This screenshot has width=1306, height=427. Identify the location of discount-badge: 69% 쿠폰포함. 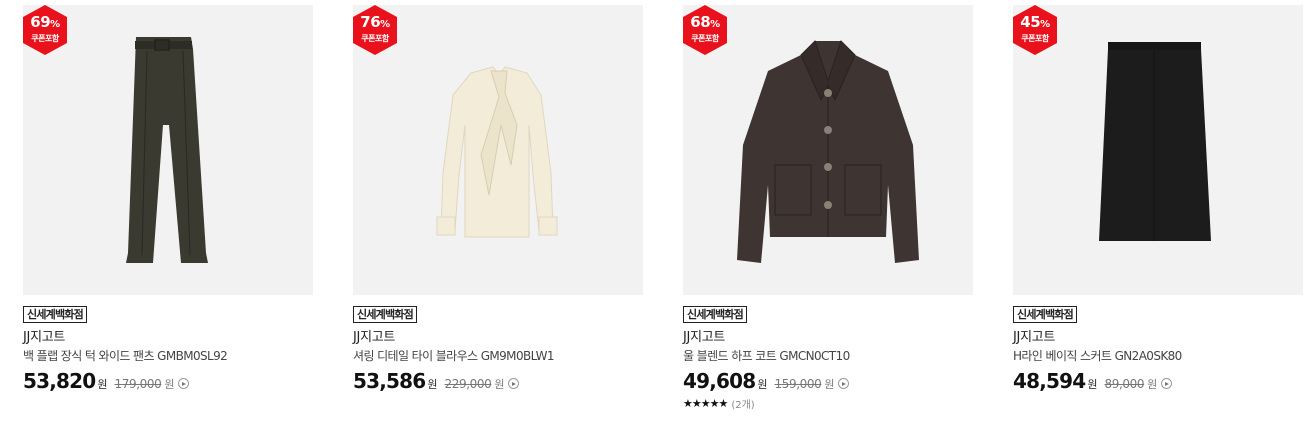
(45, 30).